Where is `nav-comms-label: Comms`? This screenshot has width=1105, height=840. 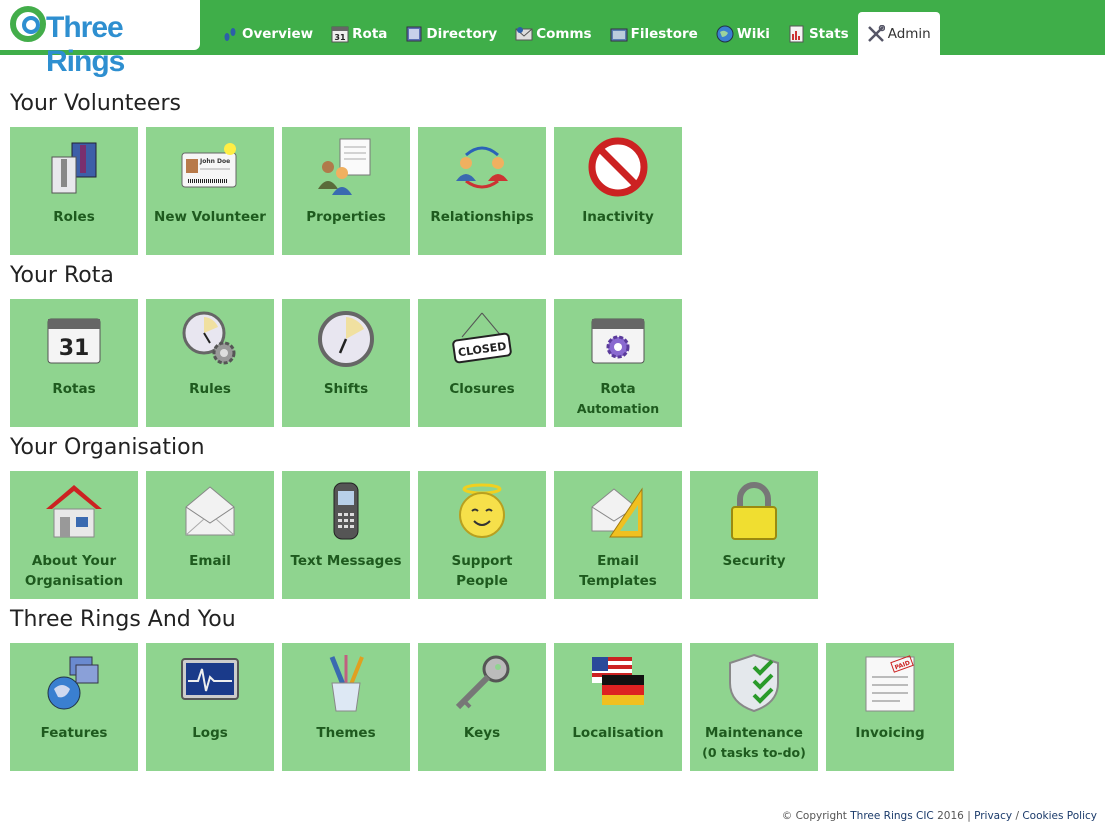 nav-comms-label: Comms is located at coordinates (564, 33).